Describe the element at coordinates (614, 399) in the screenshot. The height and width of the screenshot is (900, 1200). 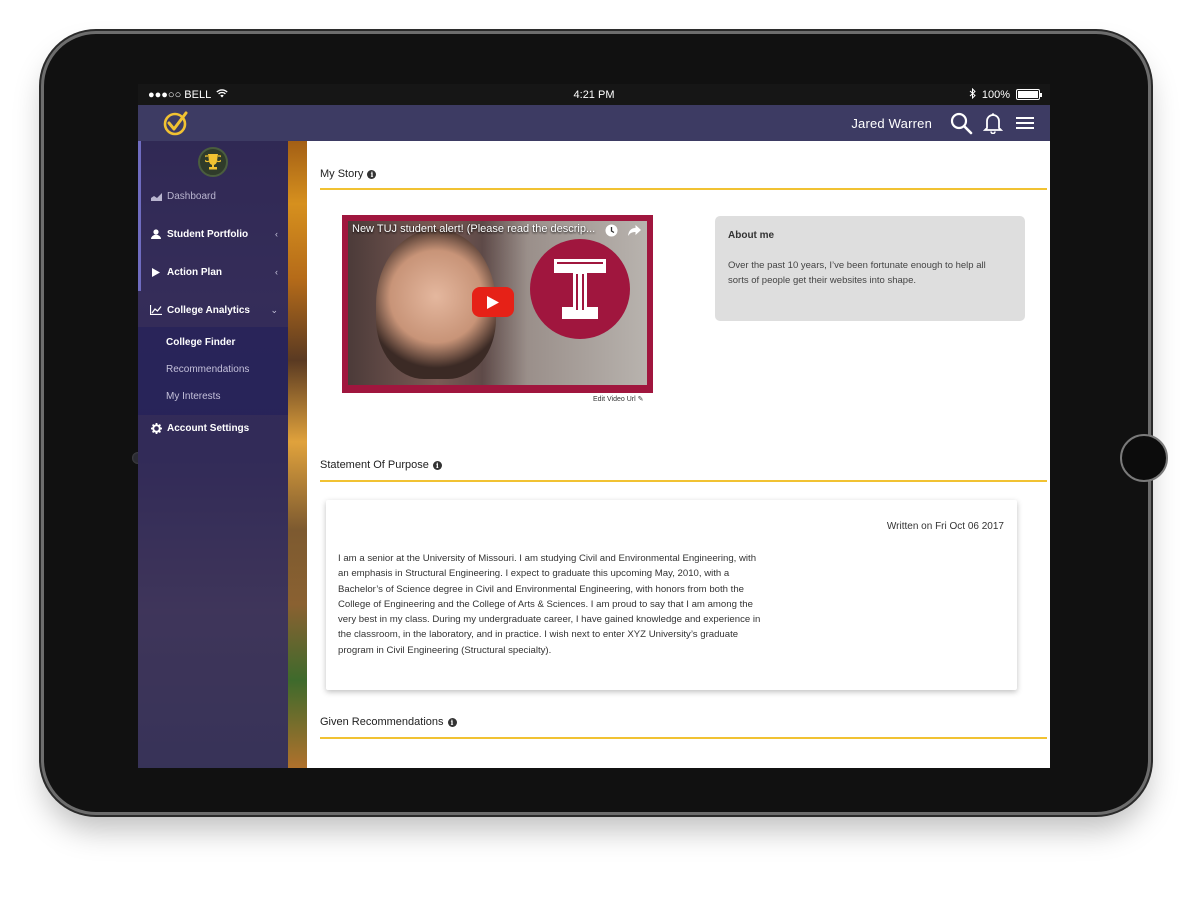
I see `edit-video-label: Edit Video Url` at that location.